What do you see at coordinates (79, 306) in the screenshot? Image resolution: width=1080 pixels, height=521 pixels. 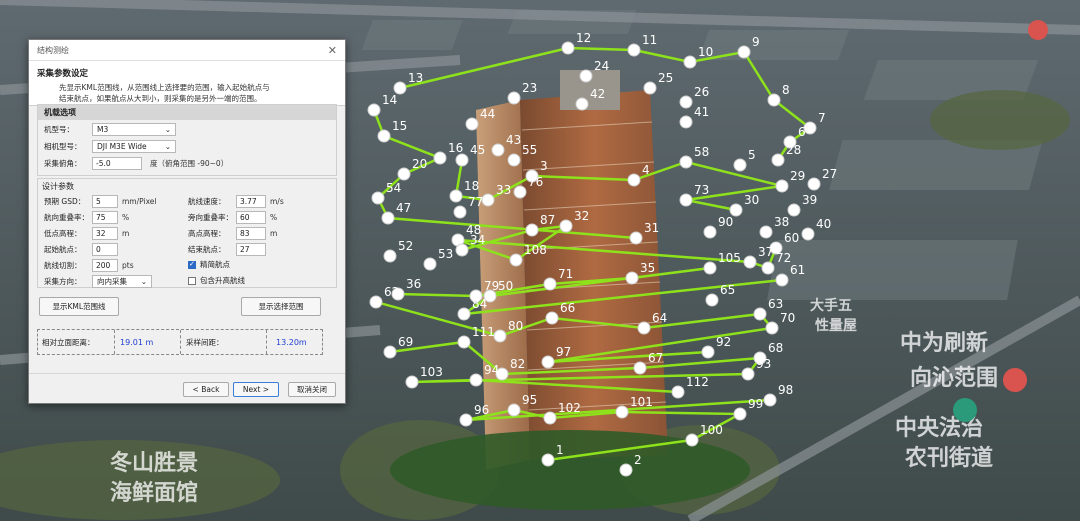 I see `show-kml-button: 显示KML范围线` at bounding box center [79, 306].